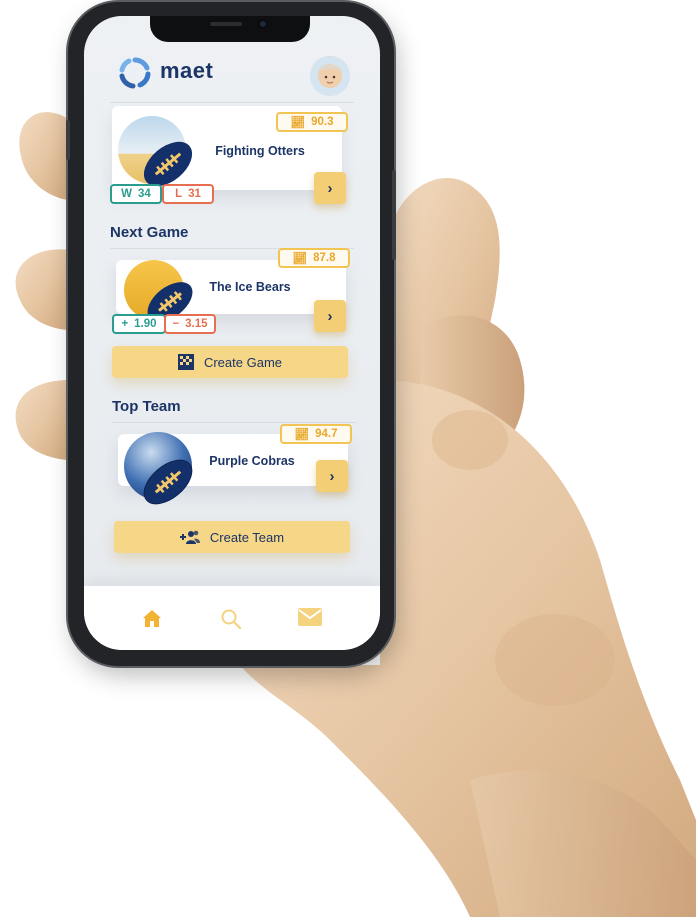 This screenshot has height=917, width=696. I want to click on featured-team-next-button: ›, so click(330, 188).